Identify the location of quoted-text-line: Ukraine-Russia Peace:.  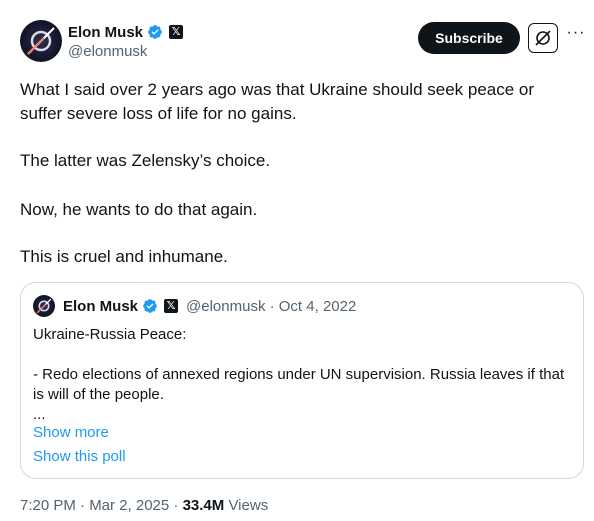
(110, 334).